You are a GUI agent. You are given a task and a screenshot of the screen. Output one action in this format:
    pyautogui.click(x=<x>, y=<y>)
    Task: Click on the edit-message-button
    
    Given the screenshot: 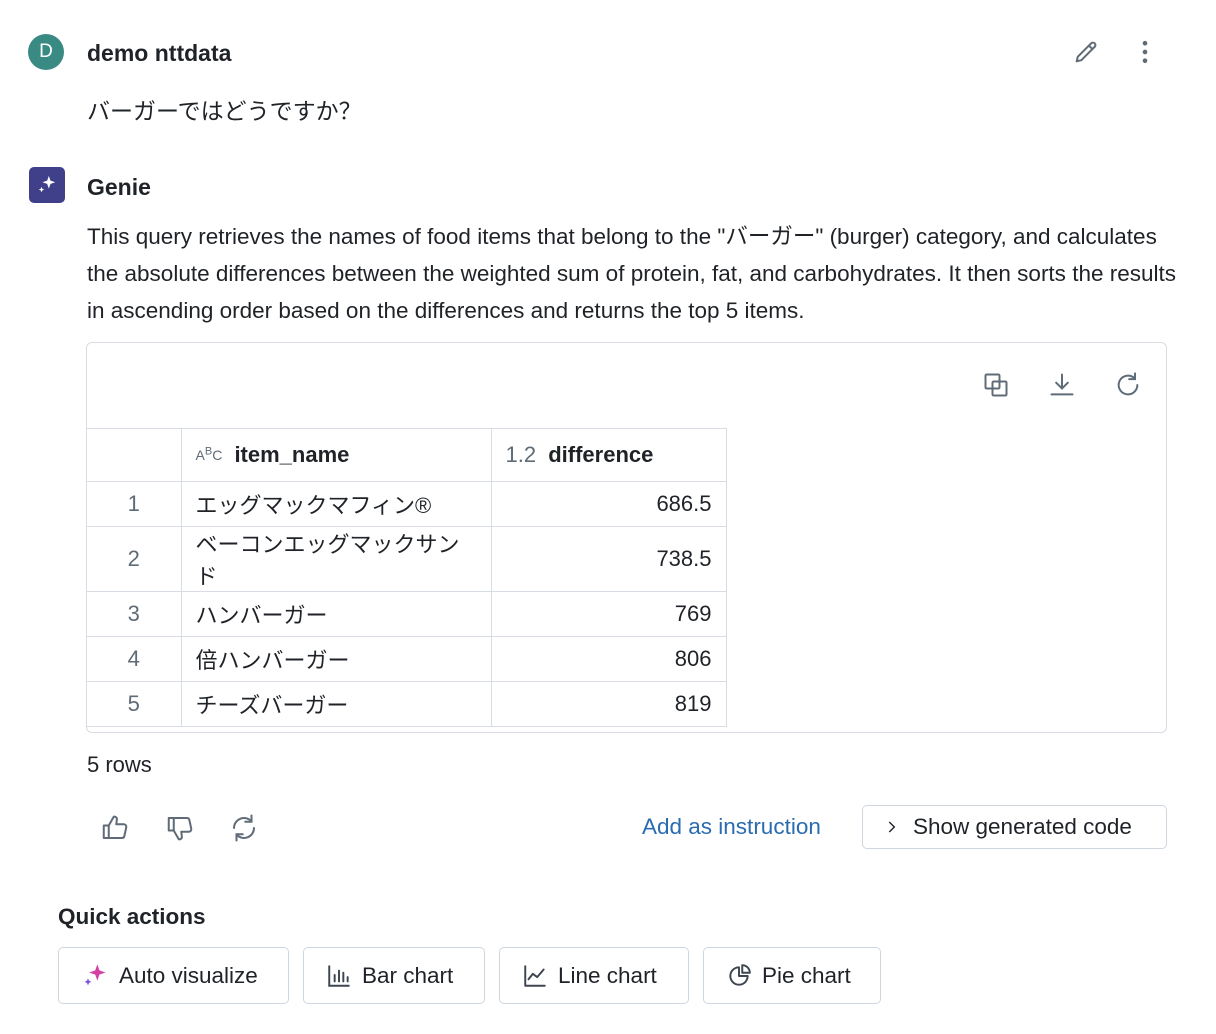 What is the action you would take?
    pyautogui.click(x=1086, y=52)
    